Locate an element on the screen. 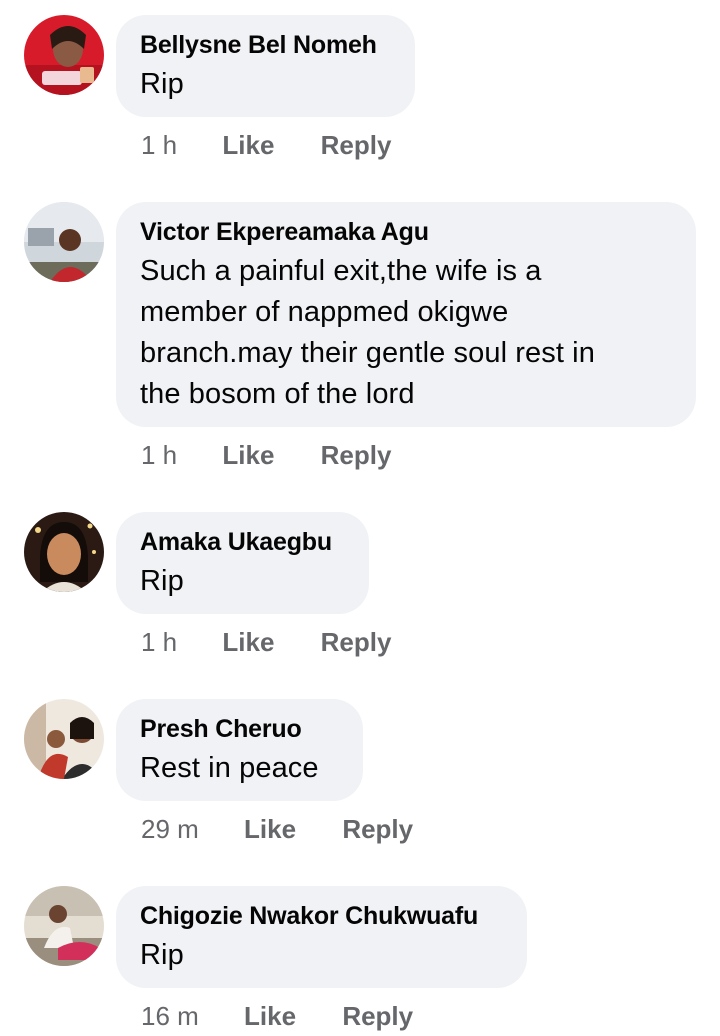 Image resolution: width=720 pixels, height=1036 pixels. comment-timestamp: 29 m is located at coordinates (170, 829).